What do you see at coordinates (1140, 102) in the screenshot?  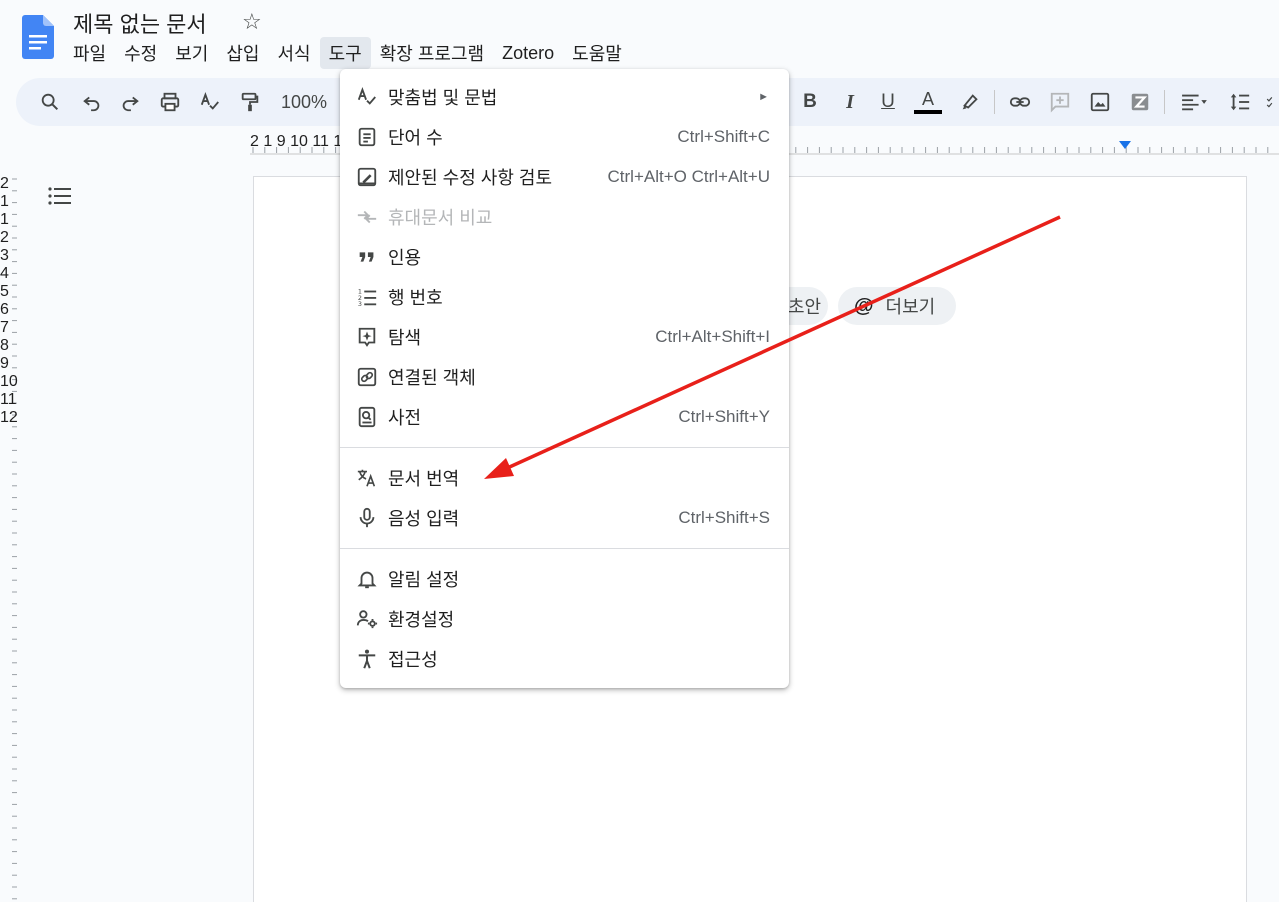 I see `clear-formatting-icon` at bounding box center [1140, 102].